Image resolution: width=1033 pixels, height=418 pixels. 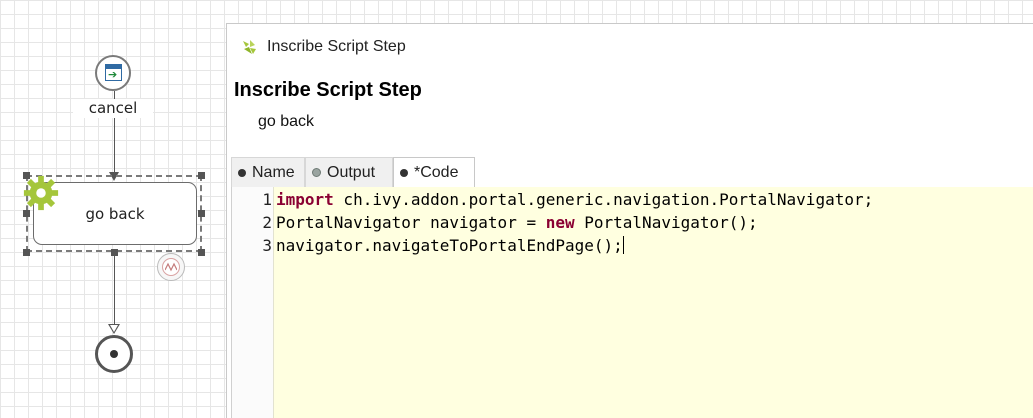 I want to click on end-event-icon, so click(x=114, y=354).